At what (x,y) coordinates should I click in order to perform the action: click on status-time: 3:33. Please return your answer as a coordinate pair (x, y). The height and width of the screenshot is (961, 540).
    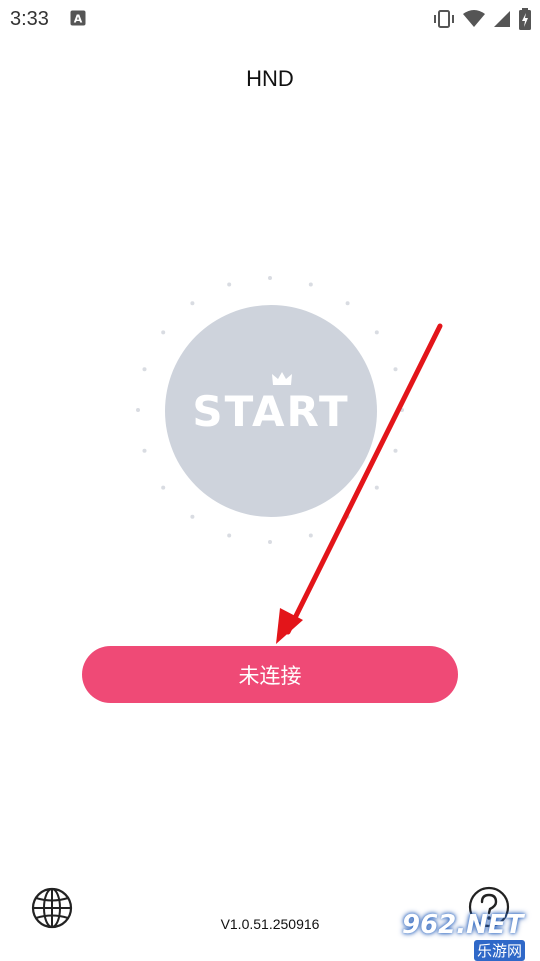
    Looking at the image, I should click on (29, 19).